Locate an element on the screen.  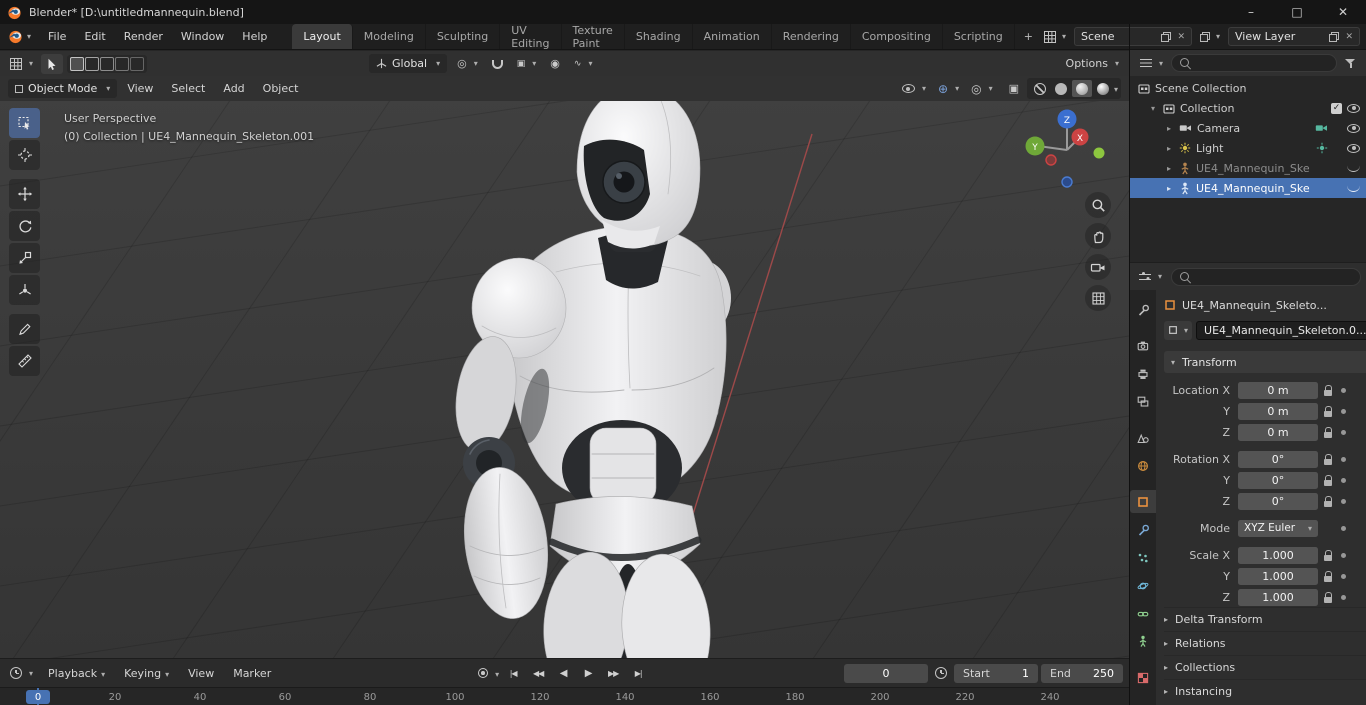
close-button: ✕ is located at coordinates (1343, 12).